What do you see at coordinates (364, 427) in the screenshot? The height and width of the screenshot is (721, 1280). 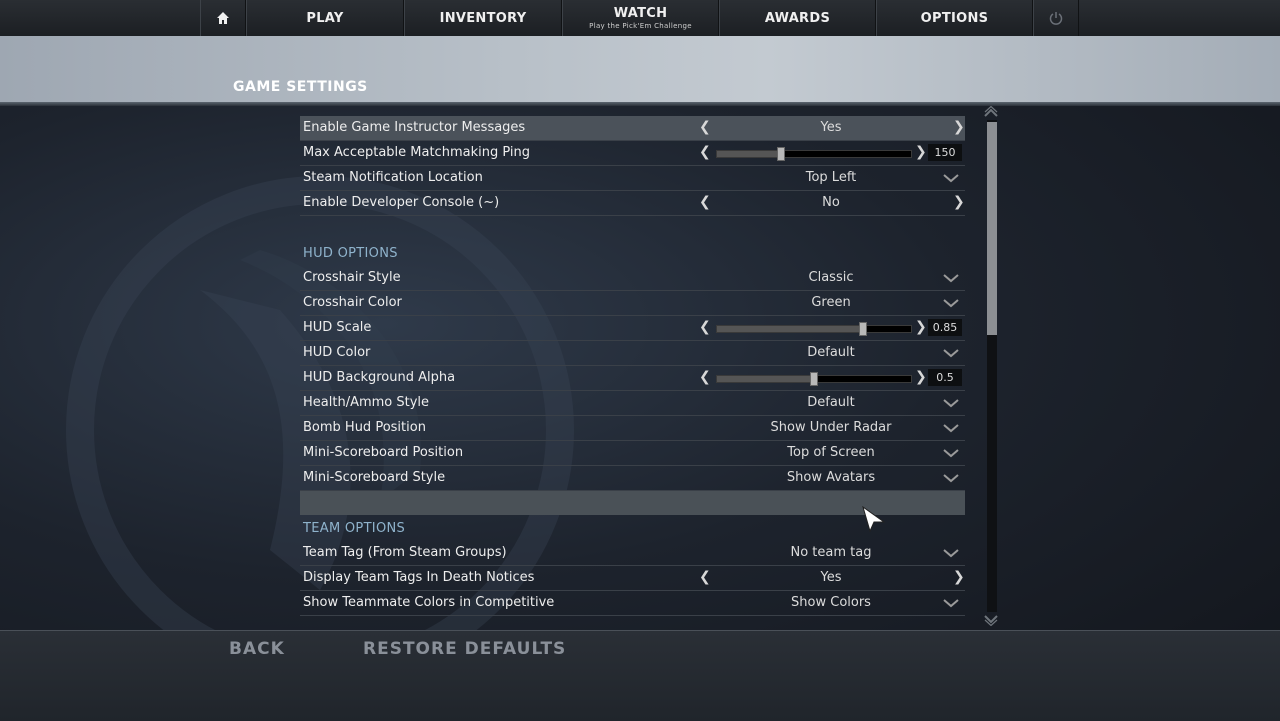 I see `setting-label: Bomb Hud Position` at bounding box center [364, 427].